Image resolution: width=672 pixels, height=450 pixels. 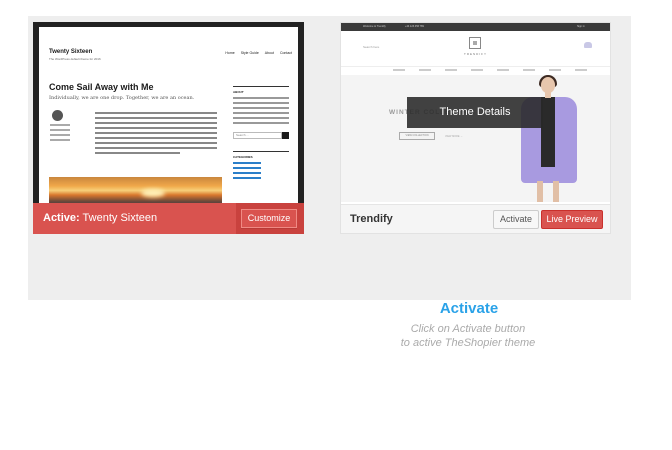 I want to click on theme-details-button: Theme Details, so click(x=475, y=112).